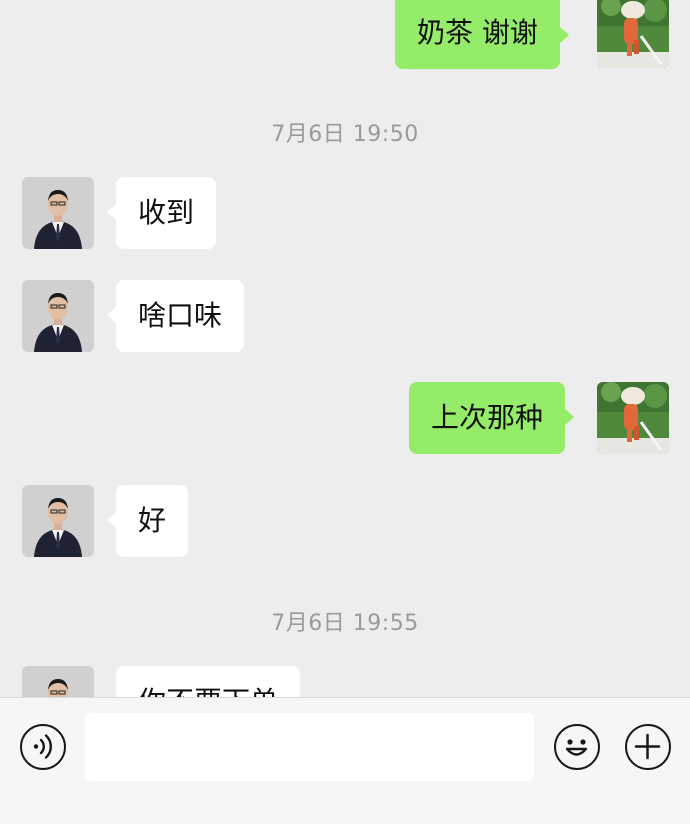  I want to click on incoming-message-bubble: 收到, so click(161, 213).